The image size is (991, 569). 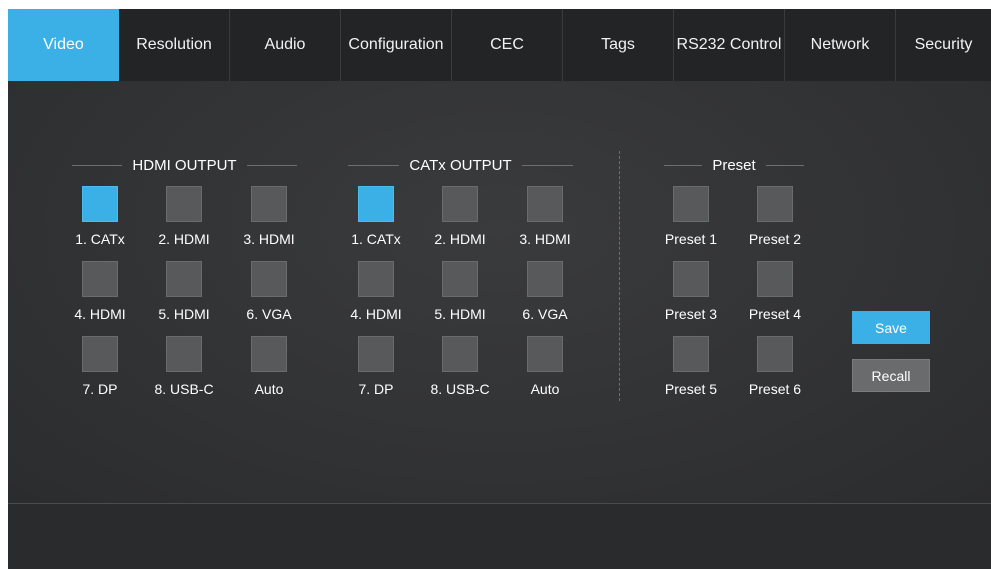 What do you see at coordinates (100, 314) in the screenshot?
I see `hdmi-source-label: 4. HDMI` at bounding box center [100, 314].